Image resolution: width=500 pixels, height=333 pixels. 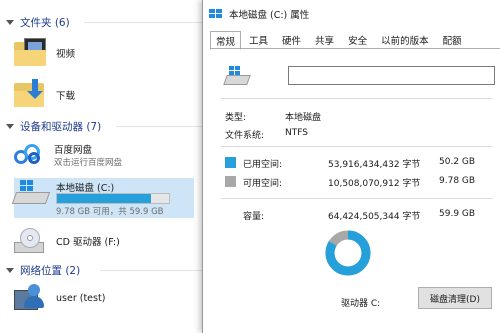 I want to click on tab-strip: 常规 工具 硬件 共享 安全 以前的版本 配额, so click(x=340, y=40).